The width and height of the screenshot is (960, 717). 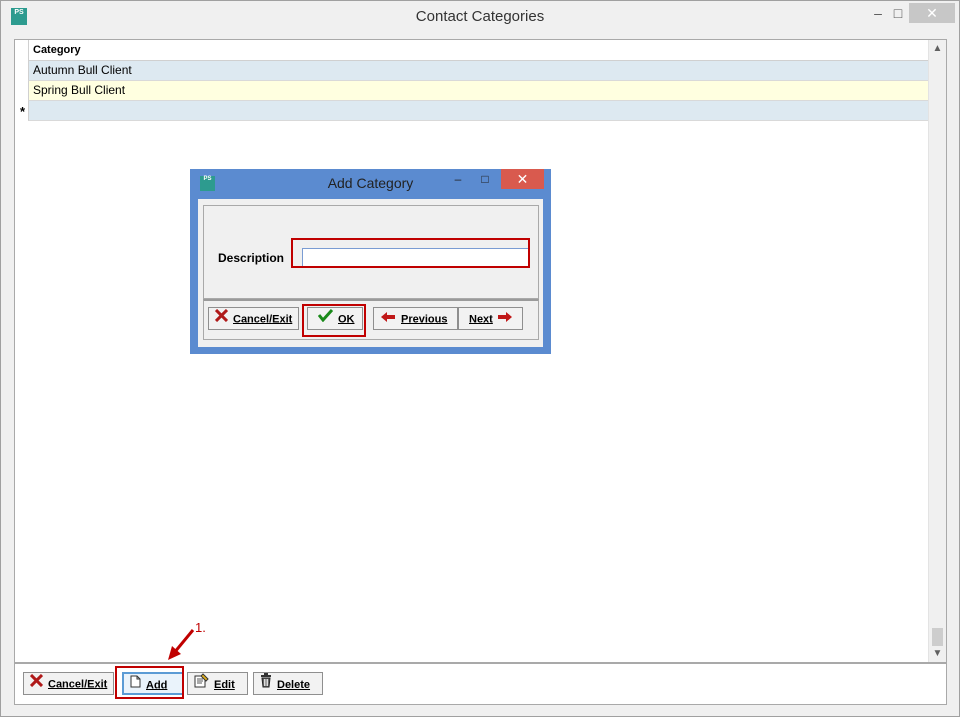 I want to click on vertical-scrollbar: ▲ ▼, so click(x=937, y=351).